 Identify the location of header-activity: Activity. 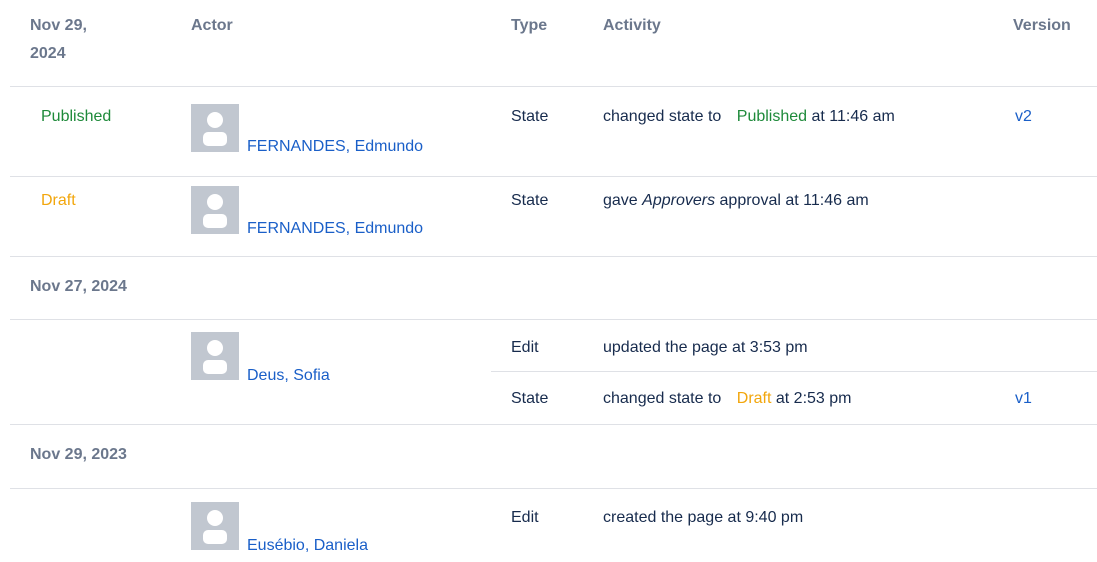
(632, 25).